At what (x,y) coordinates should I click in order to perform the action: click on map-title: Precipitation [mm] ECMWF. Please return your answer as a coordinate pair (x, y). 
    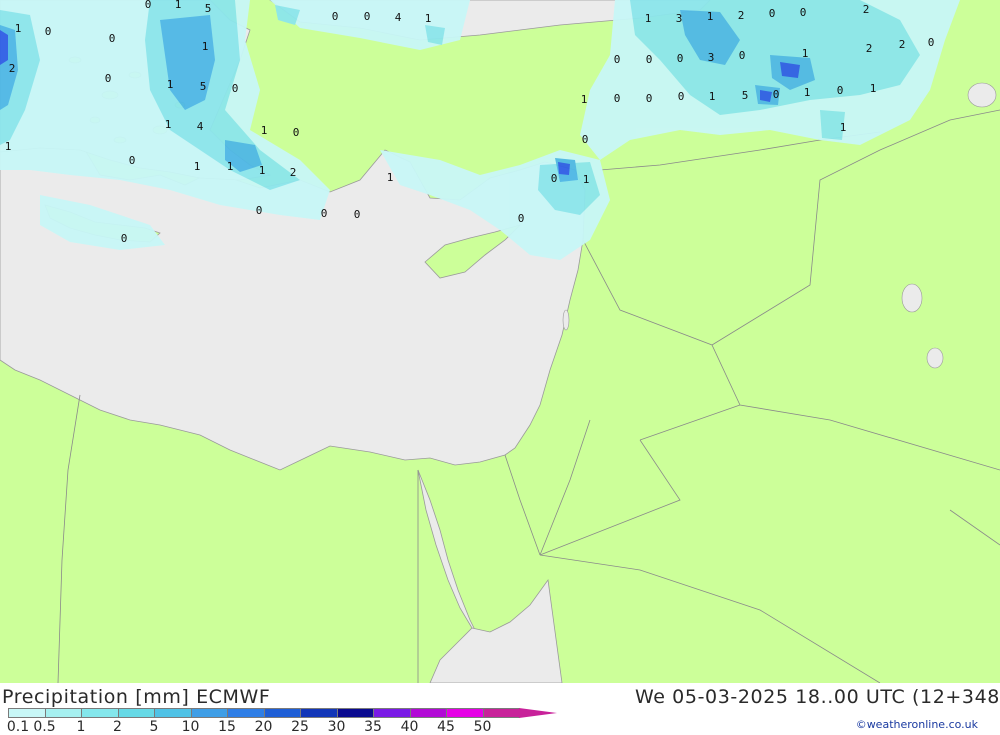
    Looking at the image, I should click on (136, 697).